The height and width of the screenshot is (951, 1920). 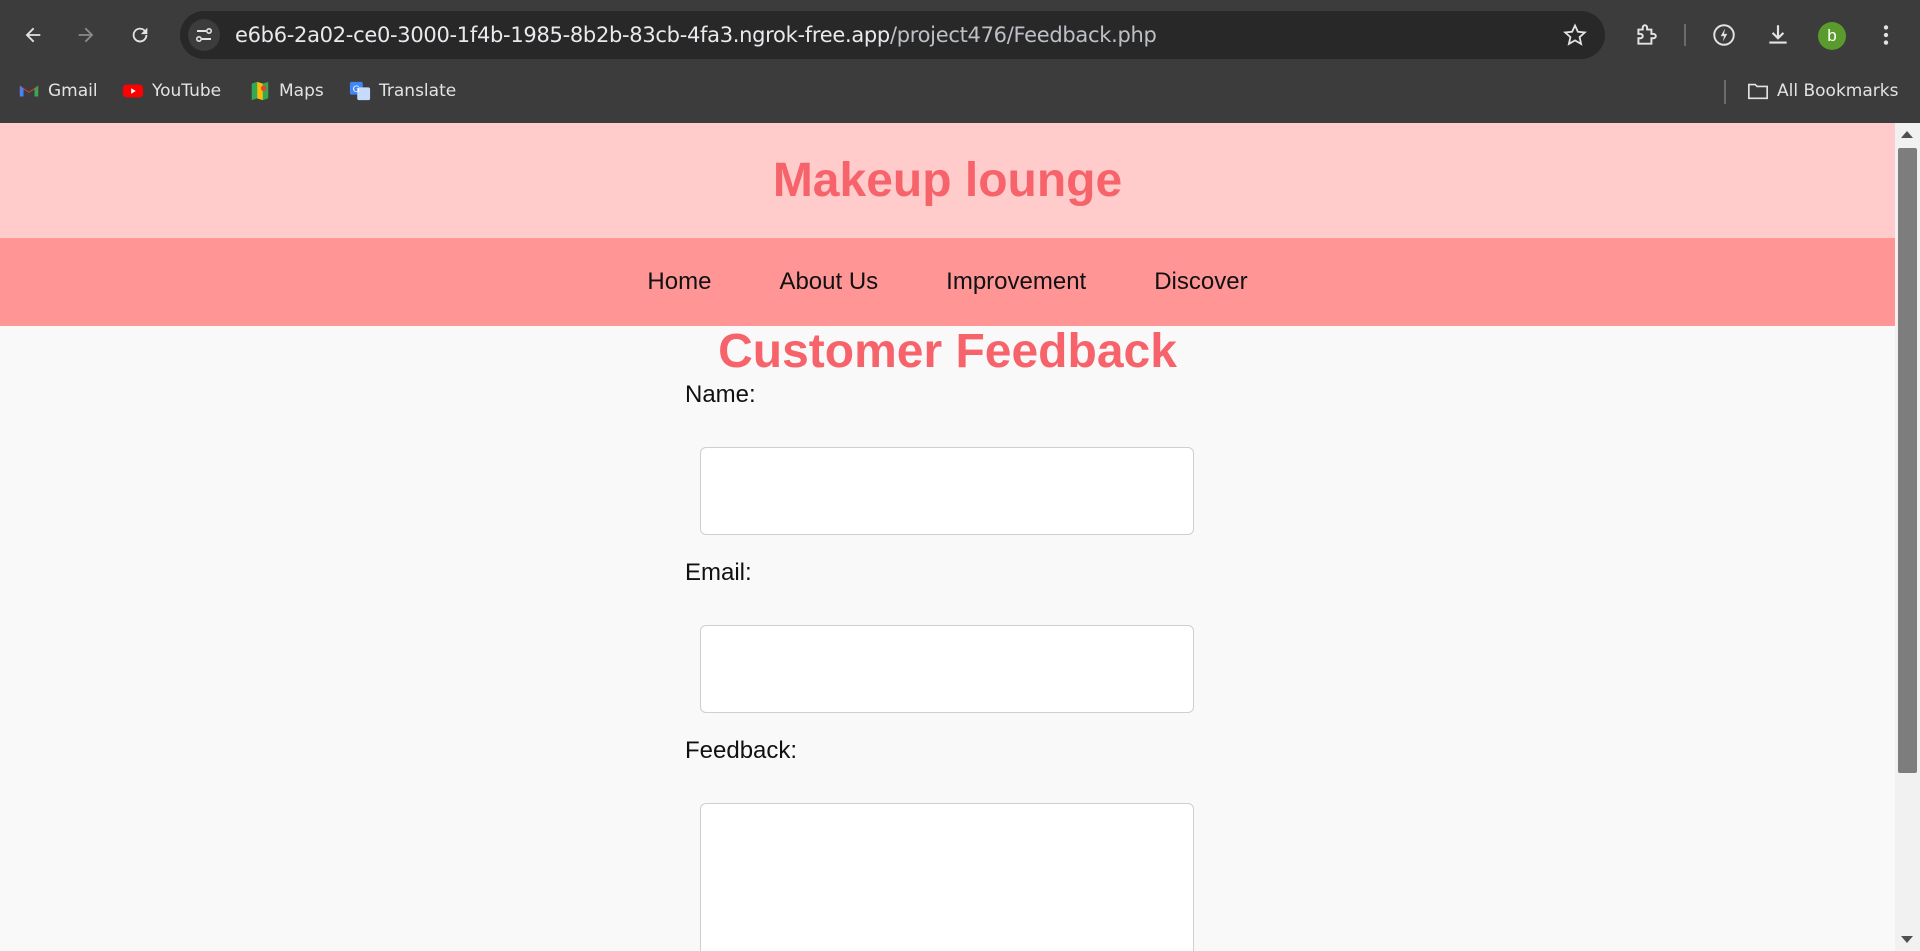 What do you see at coordinates (73, 91) in the screenshot?
I see `bookmark-label: Gmail` at bounding box center [73, 91].